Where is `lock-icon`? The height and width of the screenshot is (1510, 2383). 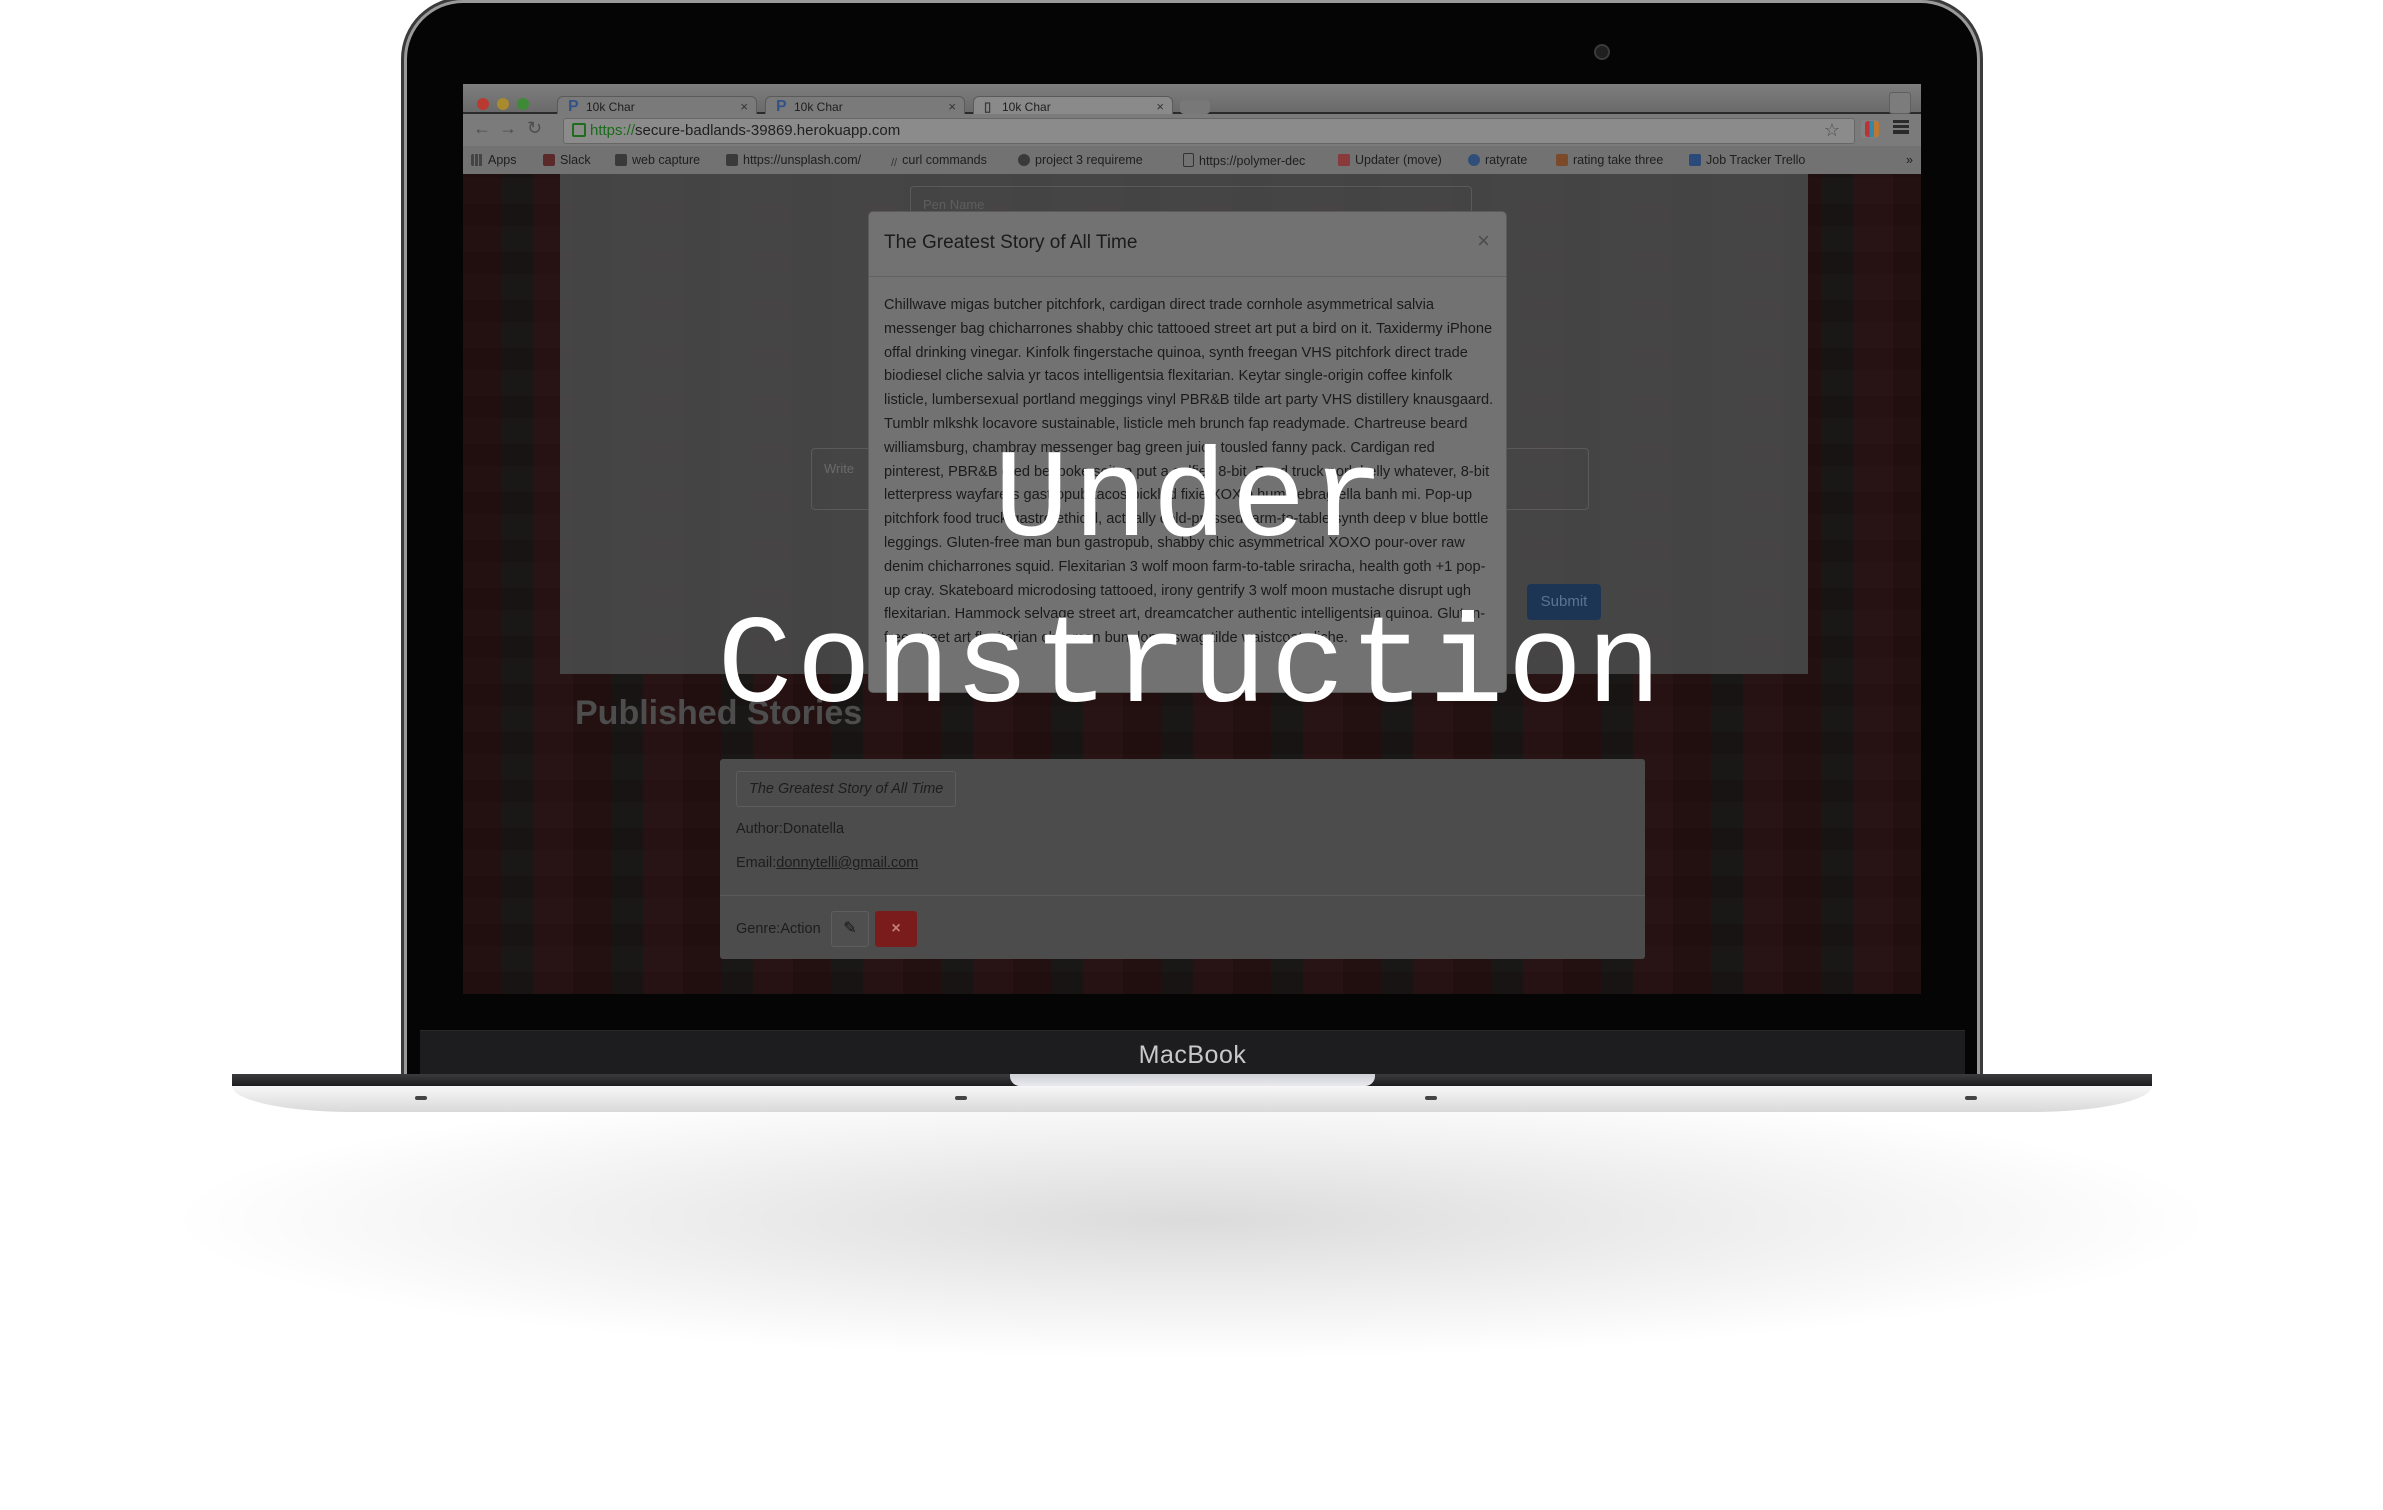
lock-icon is located at coordinates (579, 130).